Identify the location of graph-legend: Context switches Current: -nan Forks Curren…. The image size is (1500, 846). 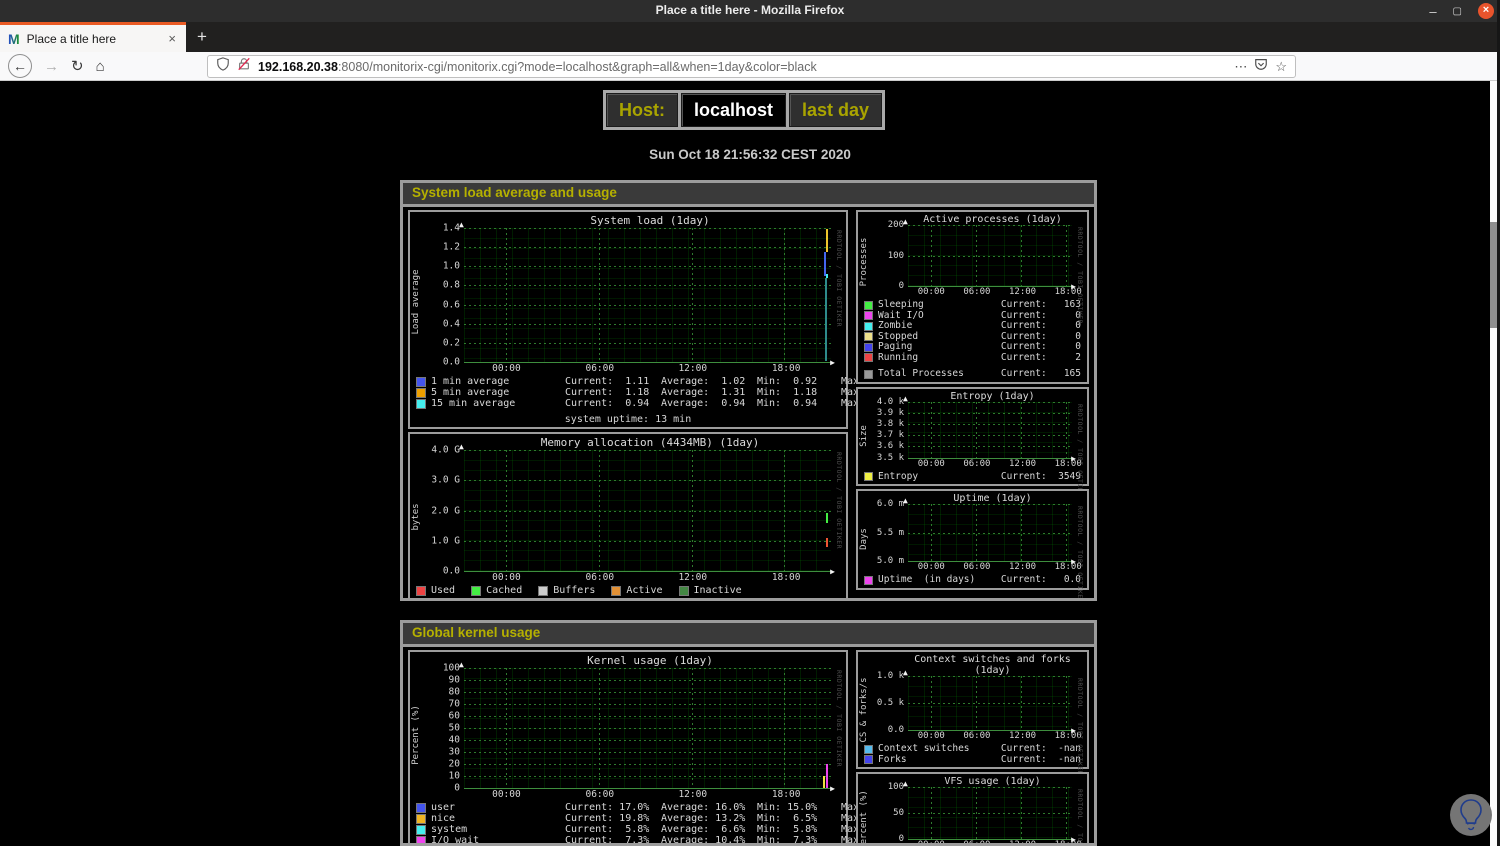
(972, 755).